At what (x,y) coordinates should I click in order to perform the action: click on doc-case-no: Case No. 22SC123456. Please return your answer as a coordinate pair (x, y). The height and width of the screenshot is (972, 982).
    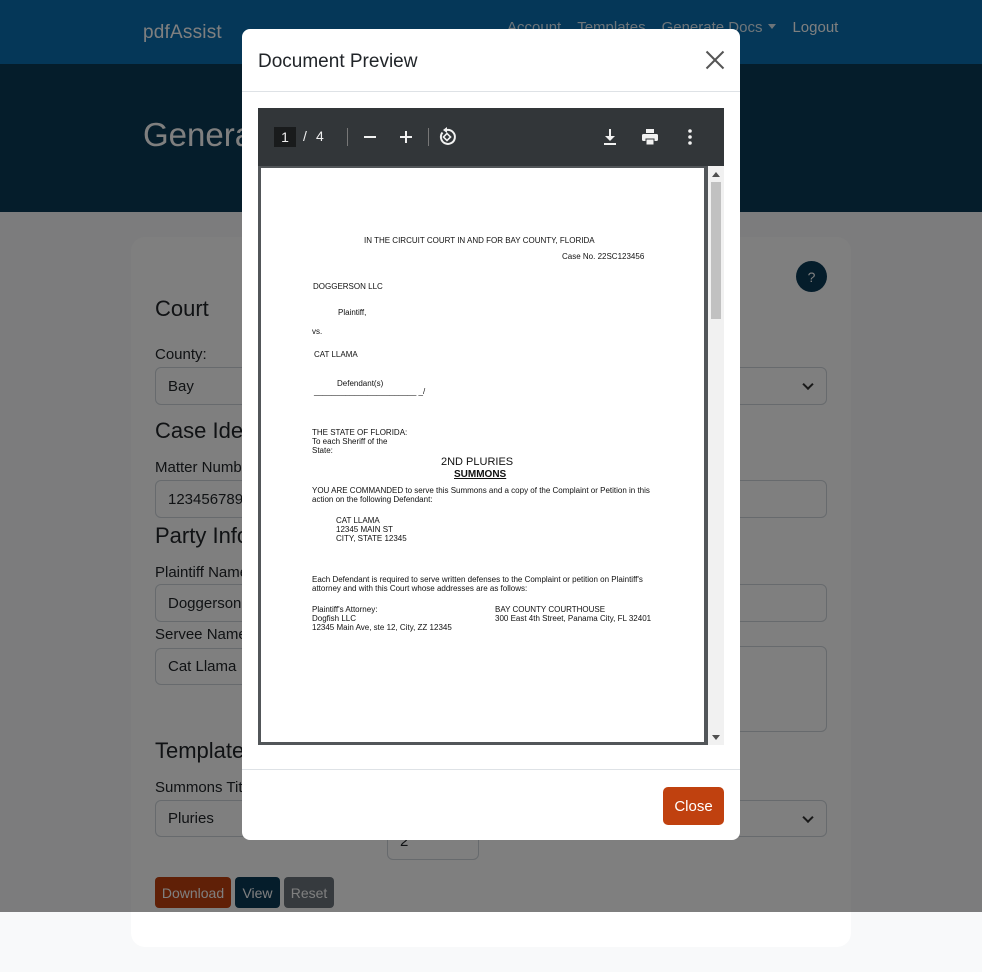
    Looking at the image, I should click on (603, 256).